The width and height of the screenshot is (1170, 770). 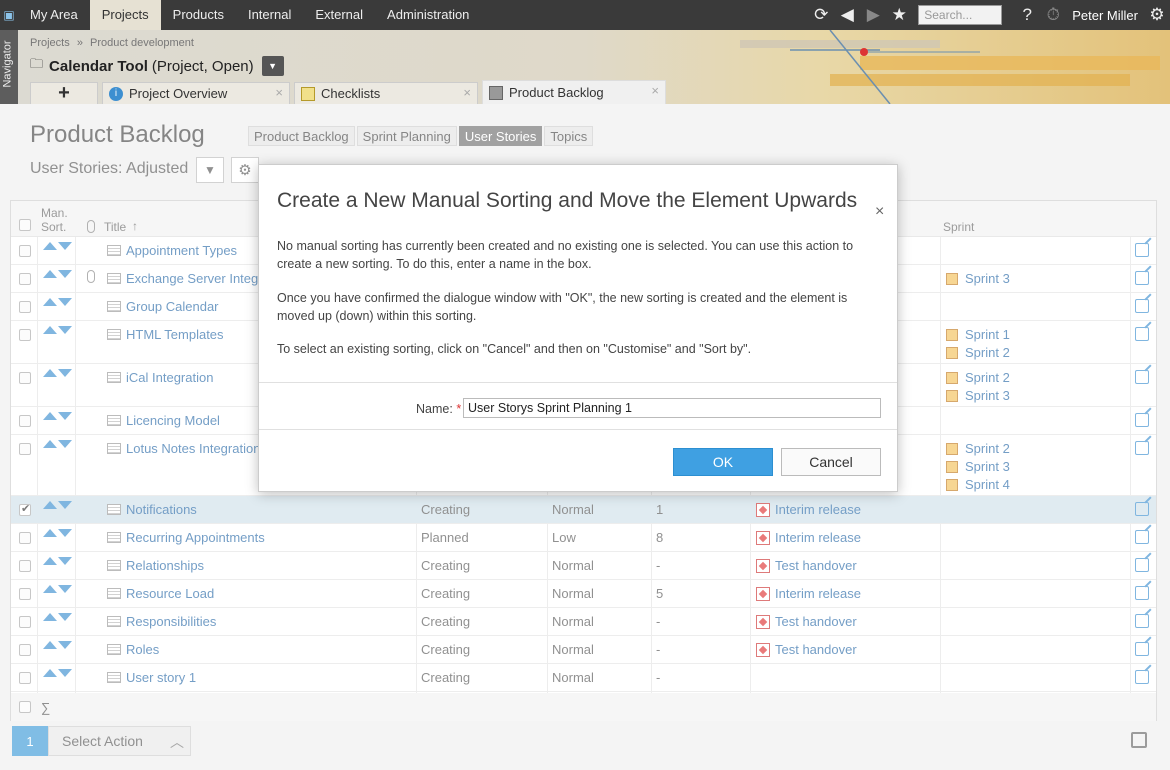 What do you see at coordinates (9, 15) in the screenshot?
I see `app-logo-icon: ▣` at bounding box center [9, 15].